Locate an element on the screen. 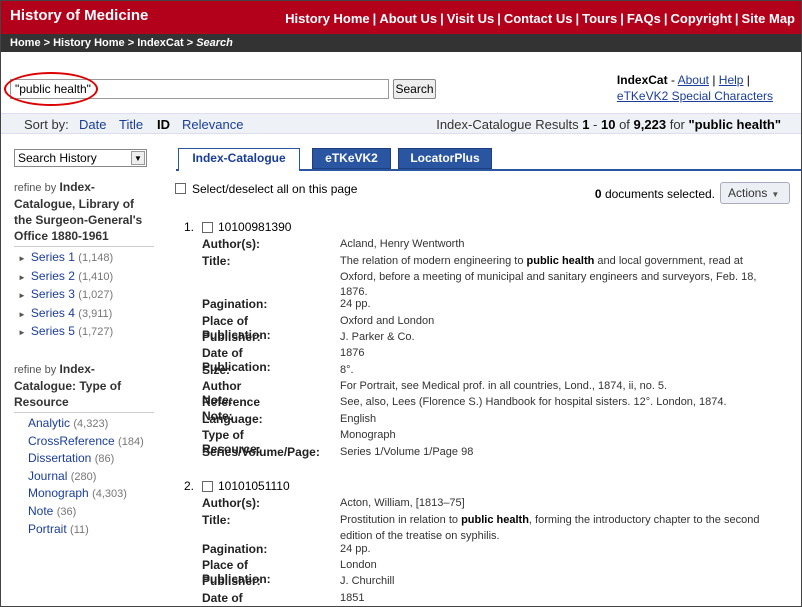 The image size is (802, 607). series-item: ► Series 1 (1,148) is located at coordinates (84, 258).